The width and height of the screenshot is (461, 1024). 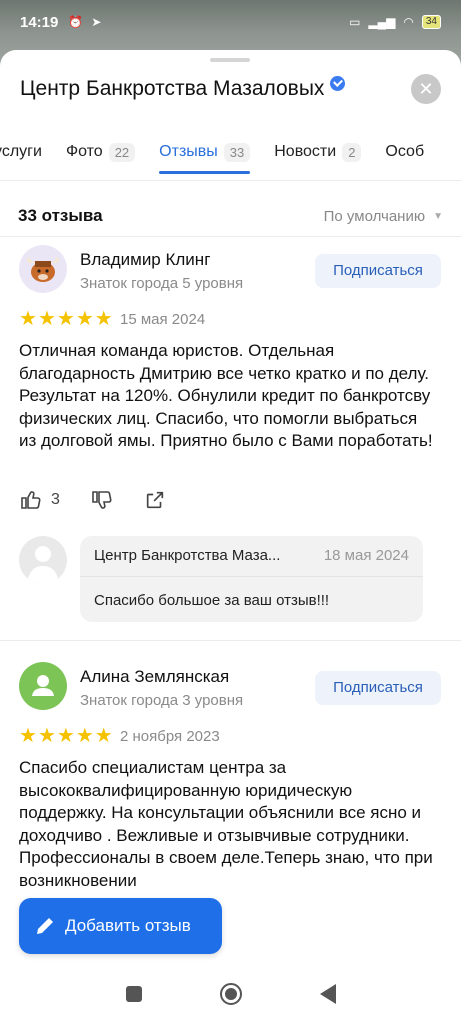 I want to click on dislike-button, so click(x=102, y=500).